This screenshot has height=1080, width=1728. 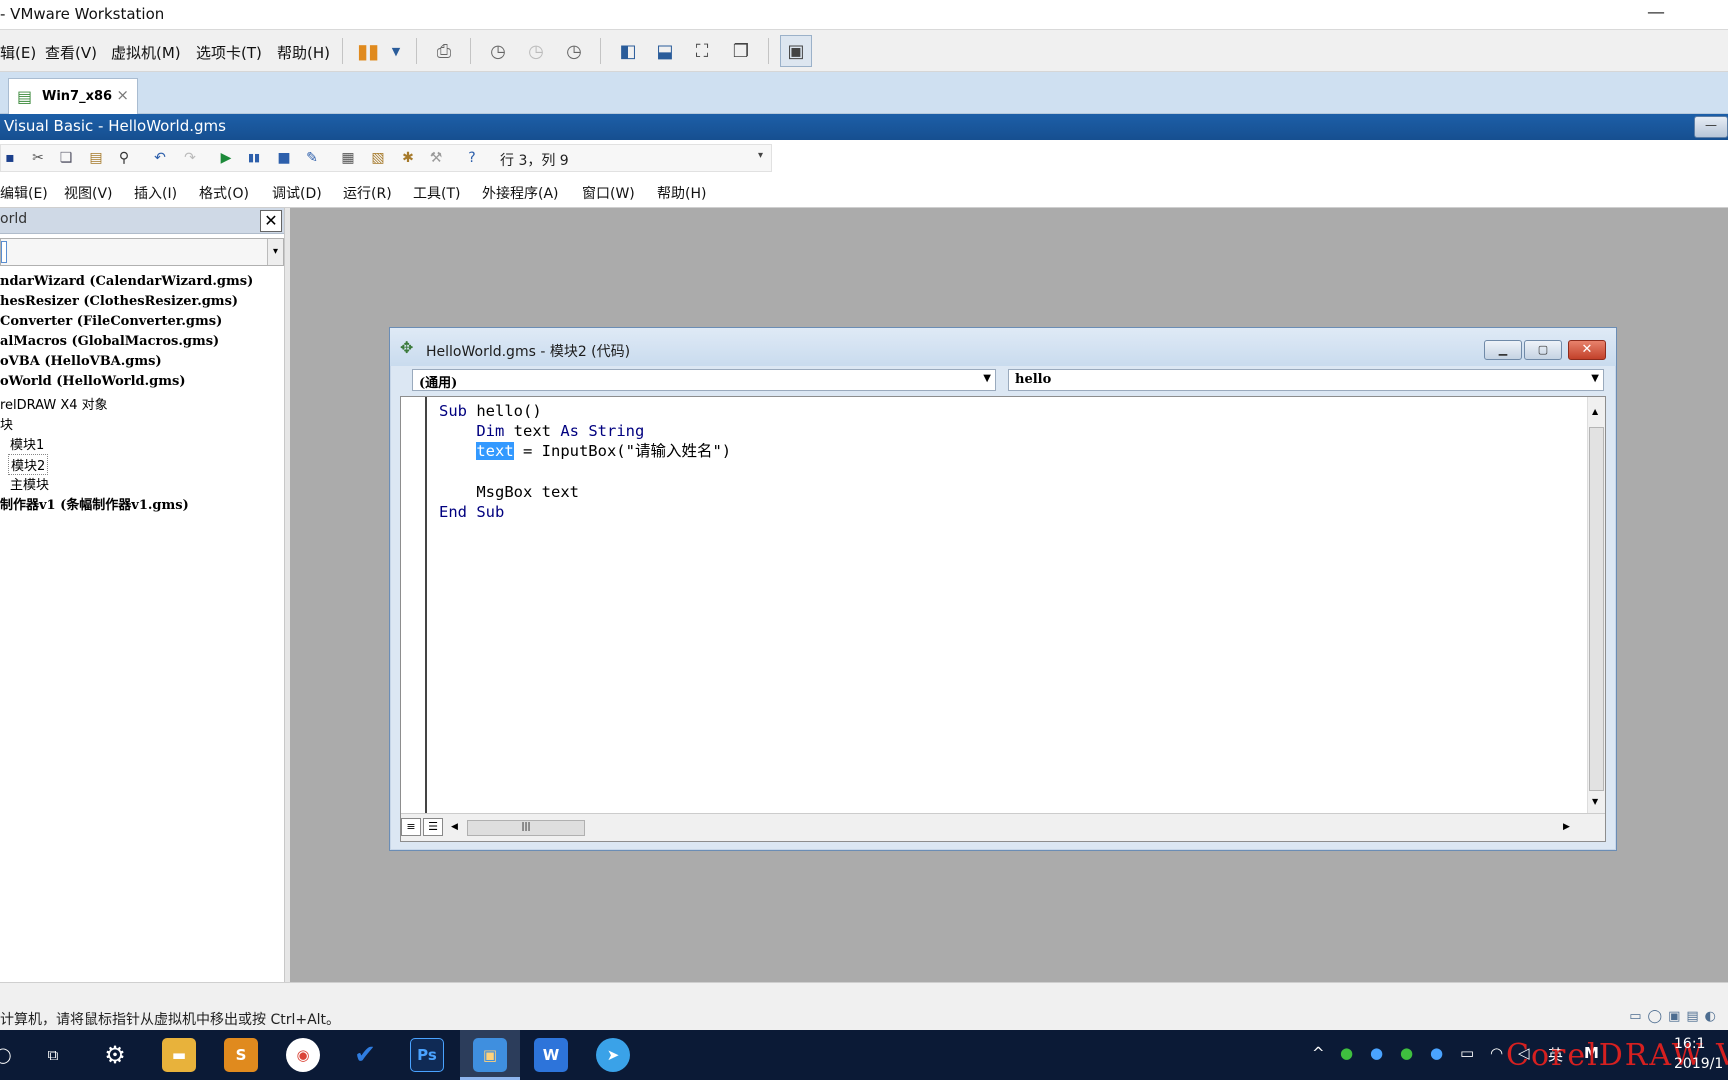 I want to click on tree-item-module2: 模块2, so click(x=28, y=464).